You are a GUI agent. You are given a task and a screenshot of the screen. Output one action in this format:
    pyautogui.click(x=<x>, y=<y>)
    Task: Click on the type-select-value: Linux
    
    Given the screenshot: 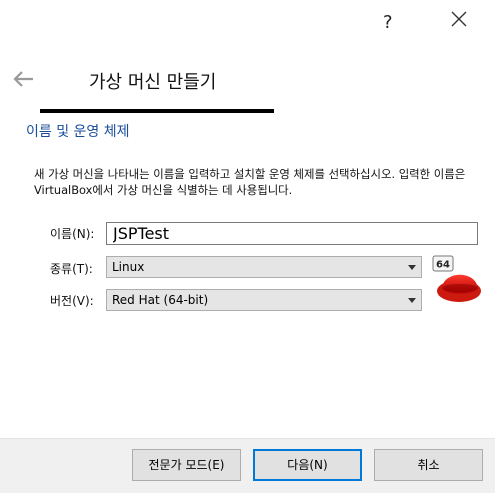 What is the action you would take?
    pyautogui.click(x=128, y=267)
    